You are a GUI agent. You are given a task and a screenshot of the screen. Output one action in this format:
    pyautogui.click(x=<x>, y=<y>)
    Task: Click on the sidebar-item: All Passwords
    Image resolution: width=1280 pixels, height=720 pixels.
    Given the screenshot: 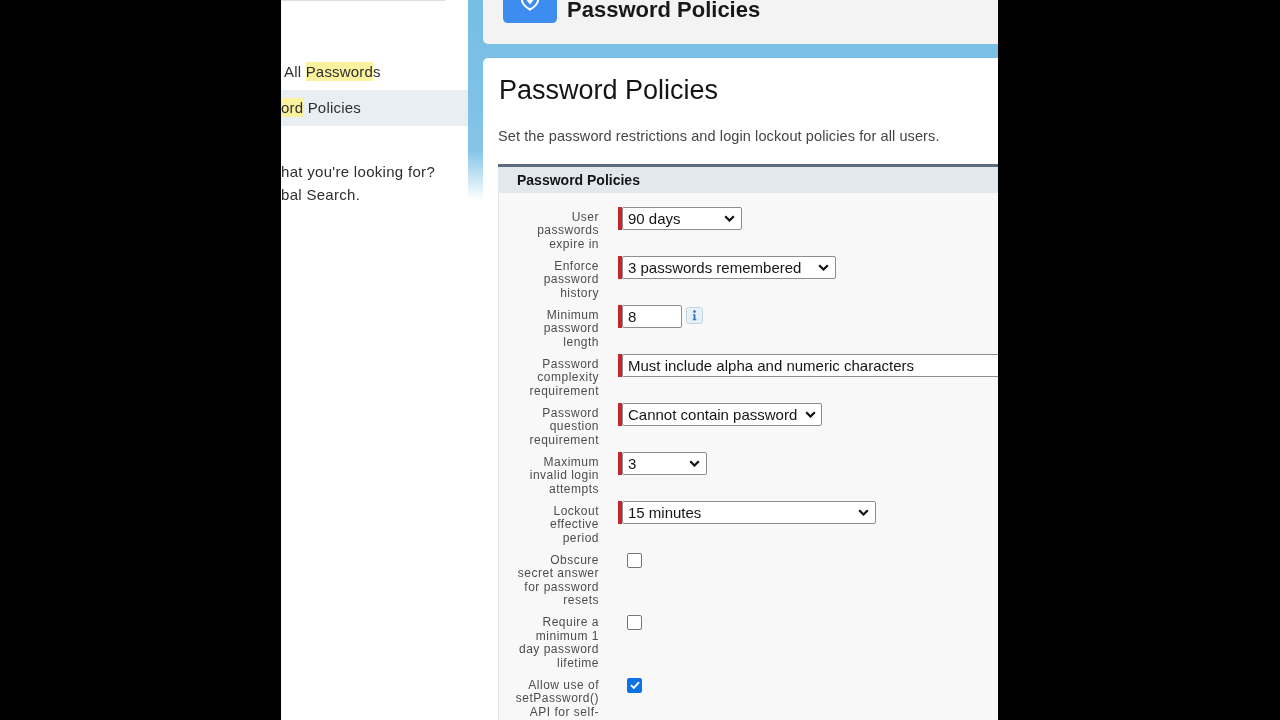 What is the action you would take?
    pyautogui.click(x=374, y=72)
    